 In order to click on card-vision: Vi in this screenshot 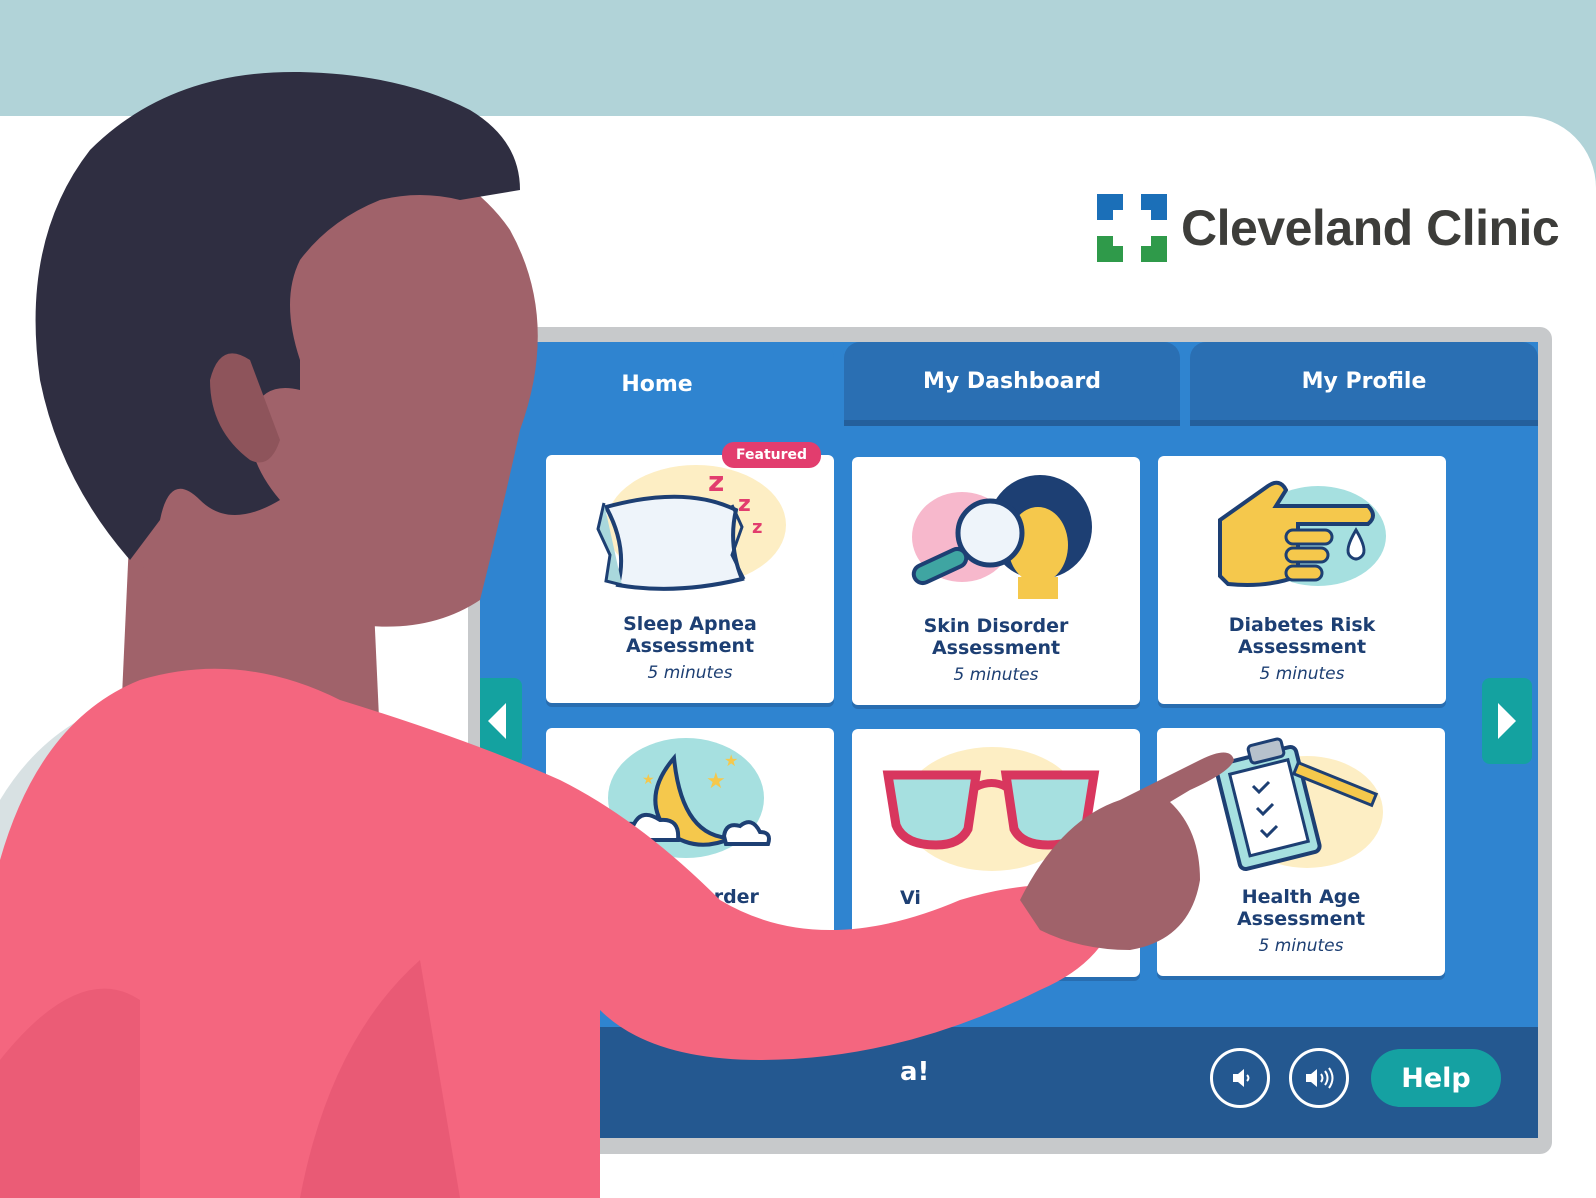, I will do `click(996, 853)`.